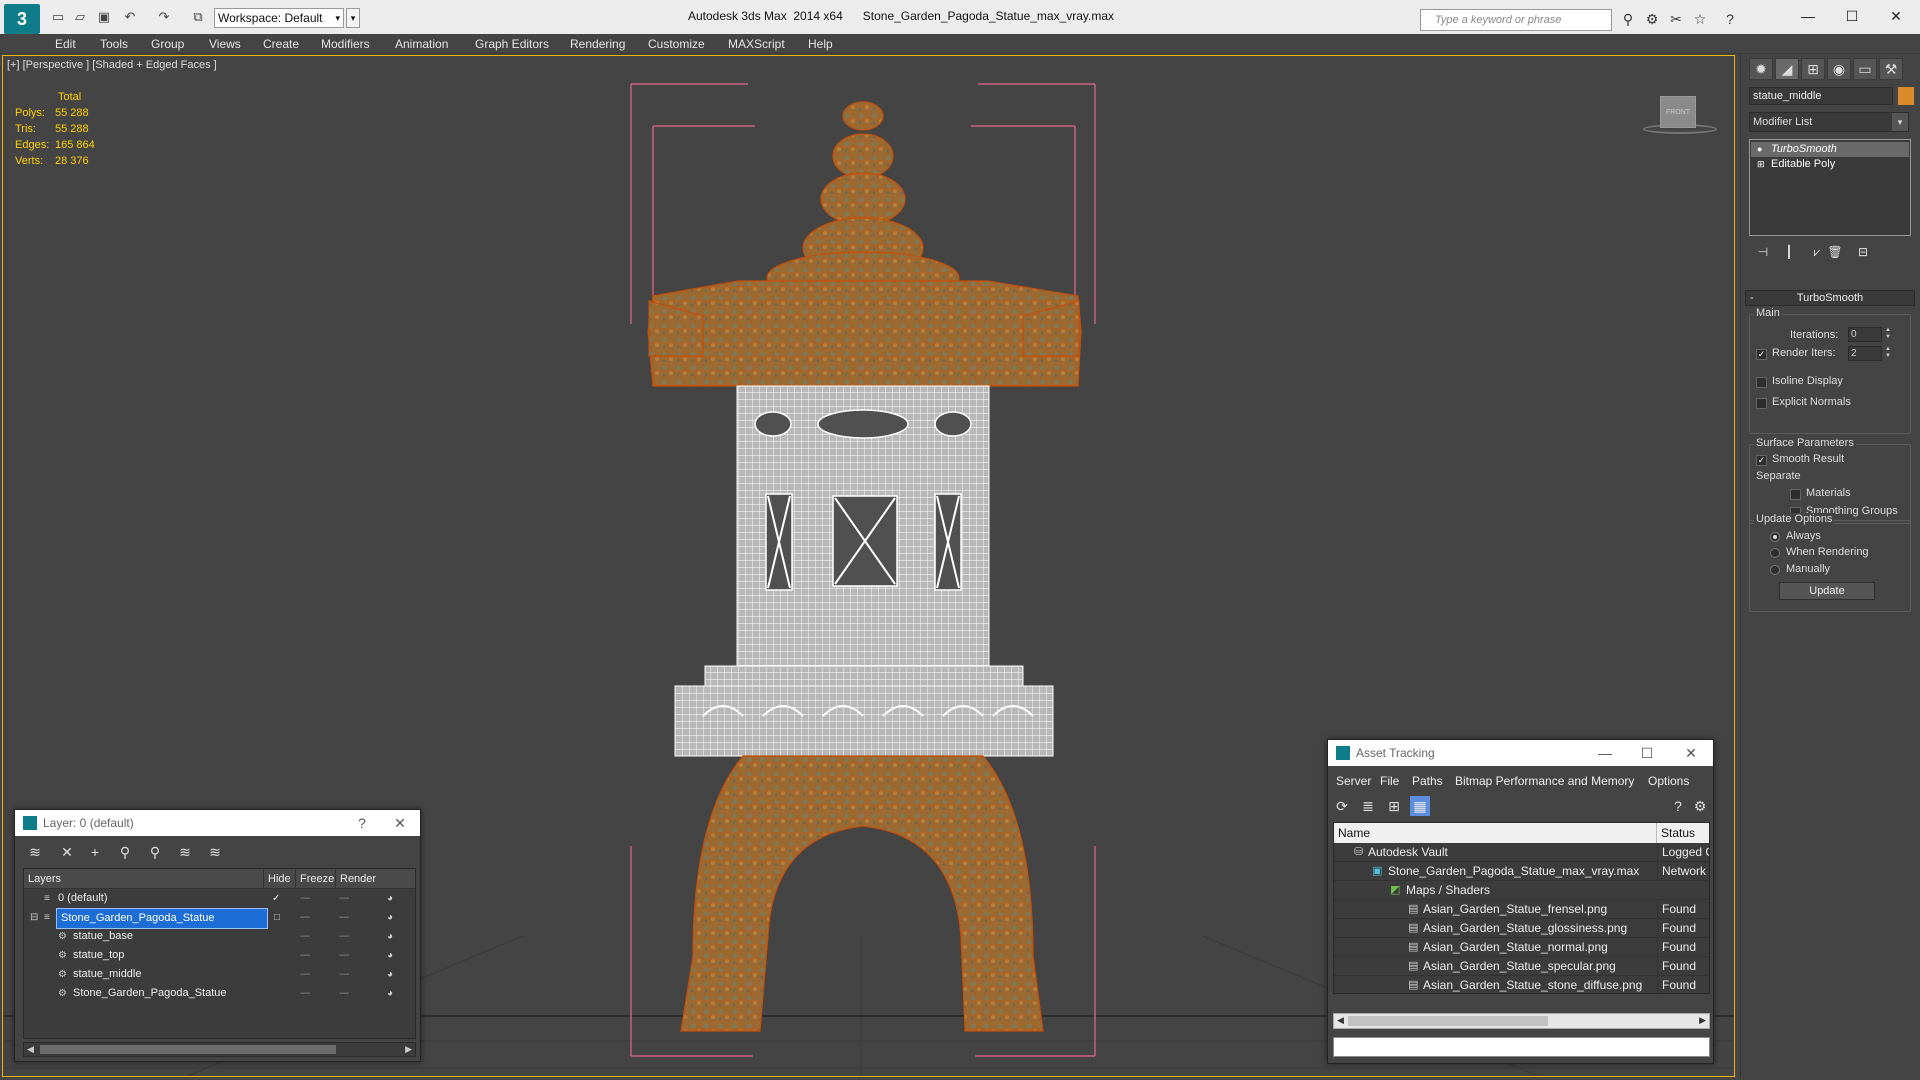 The height and width of the screenshot is (1080, 1920). I want to click on hide-all-layers-icon: ≋, so click(185, 852).